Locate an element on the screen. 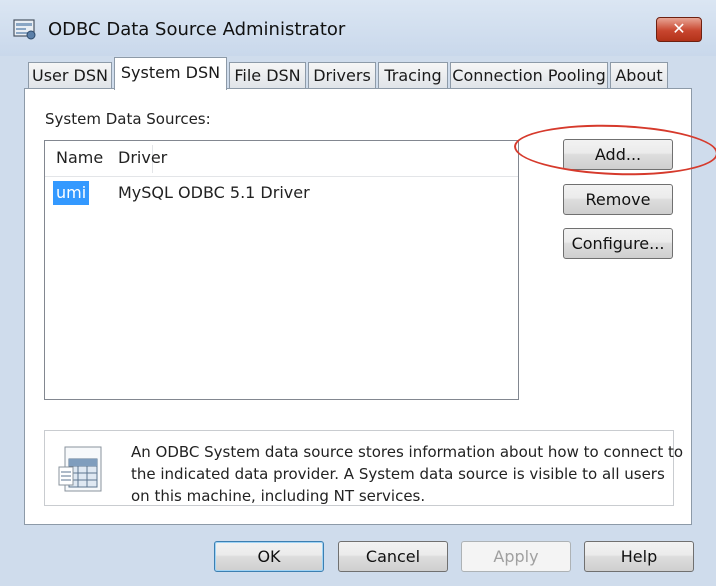 Image resolution: width=716 pixels, height=586 pixels. tab-file-dsn: File DSN is located at coordinates (267, 75).